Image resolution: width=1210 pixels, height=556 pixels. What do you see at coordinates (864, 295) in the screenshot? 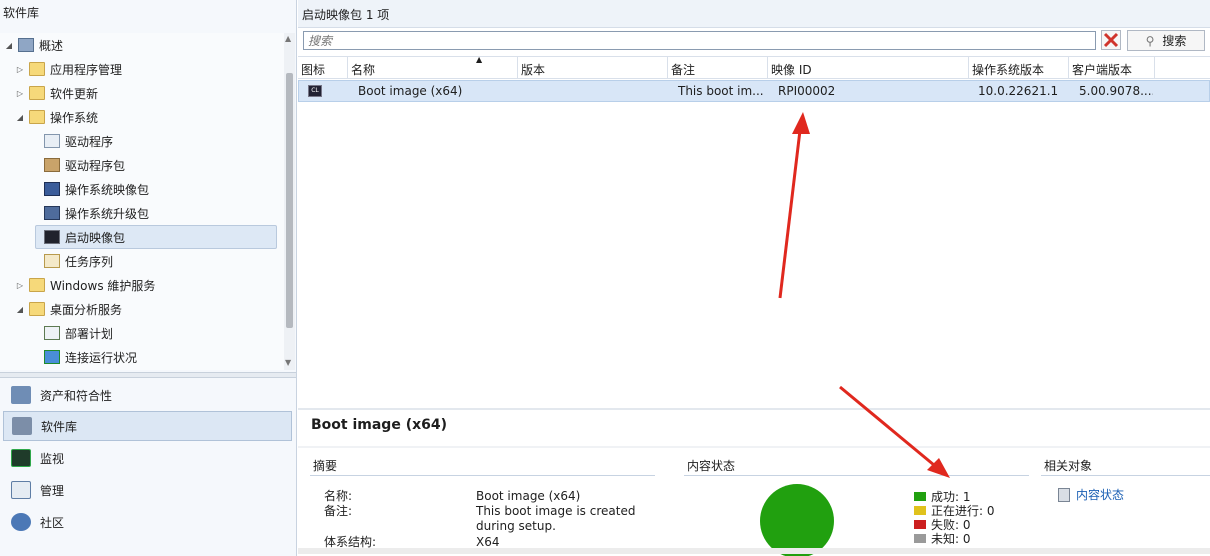
I see `annotation-arrows` at bounding box center [864, 295].